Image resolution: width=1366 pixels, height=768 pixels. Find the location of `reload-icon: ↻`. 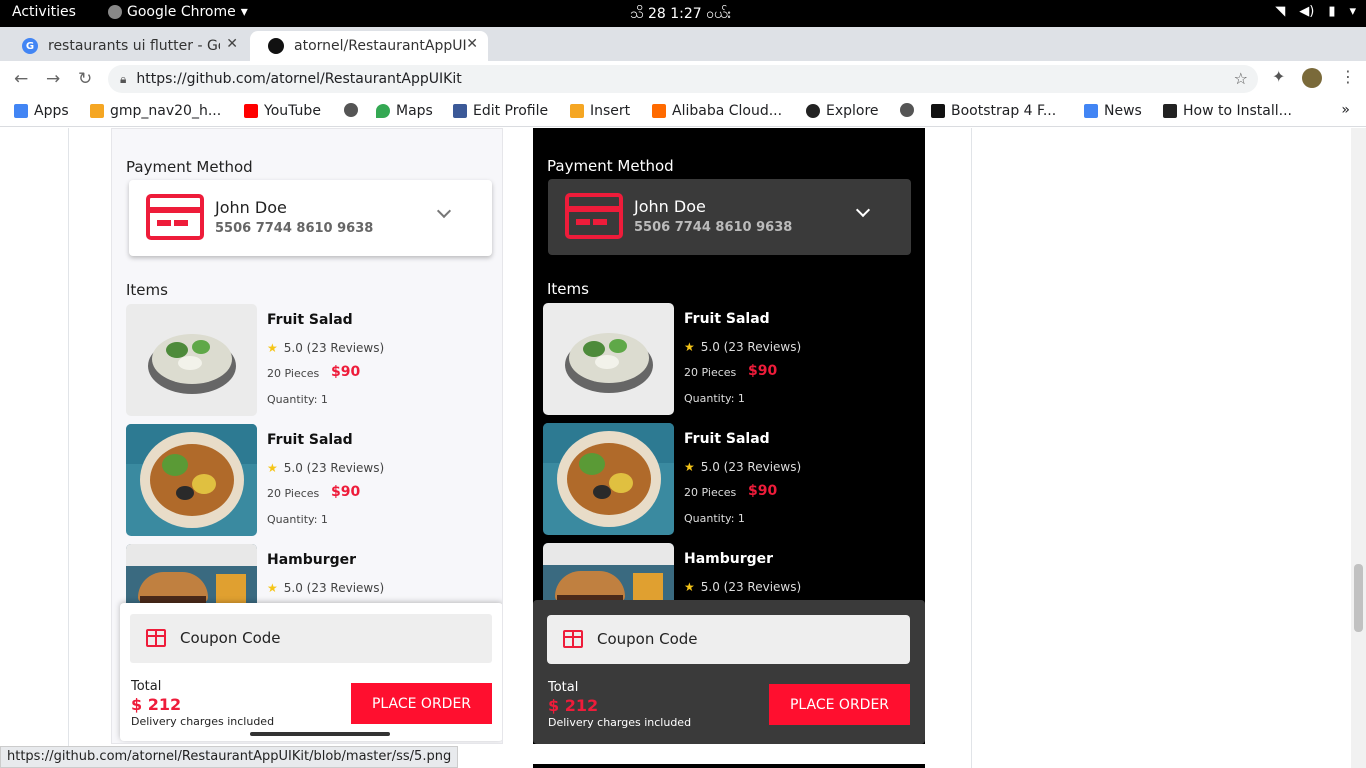

reload-icon: ↻ is located at coordinates (85, 79).